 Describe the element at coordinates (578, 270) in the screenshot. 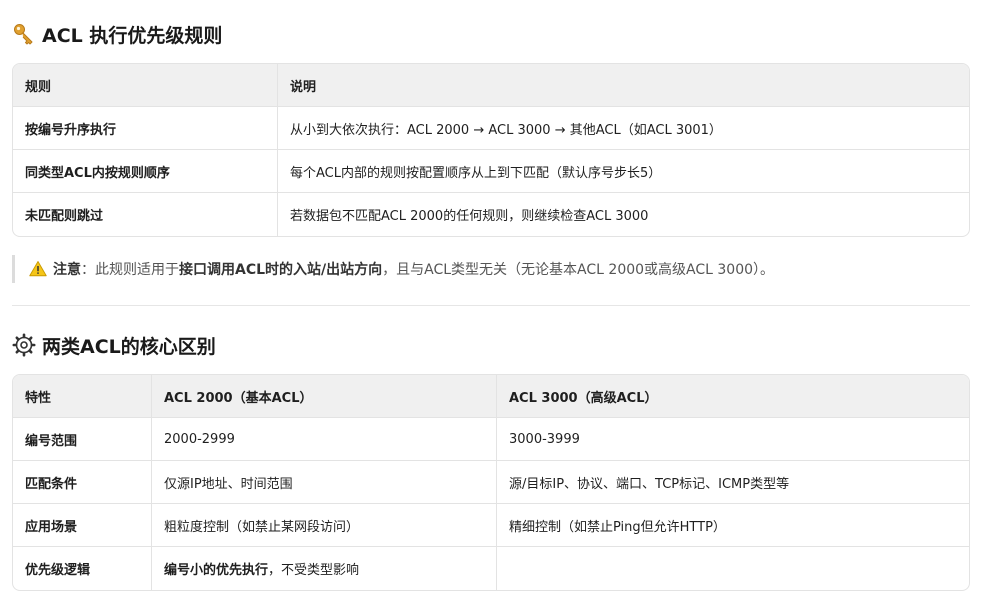

I see `note-text-after: ，且与ACL类型无关（无论基本ACL 2000或高级ACL 3000）。` at that location.